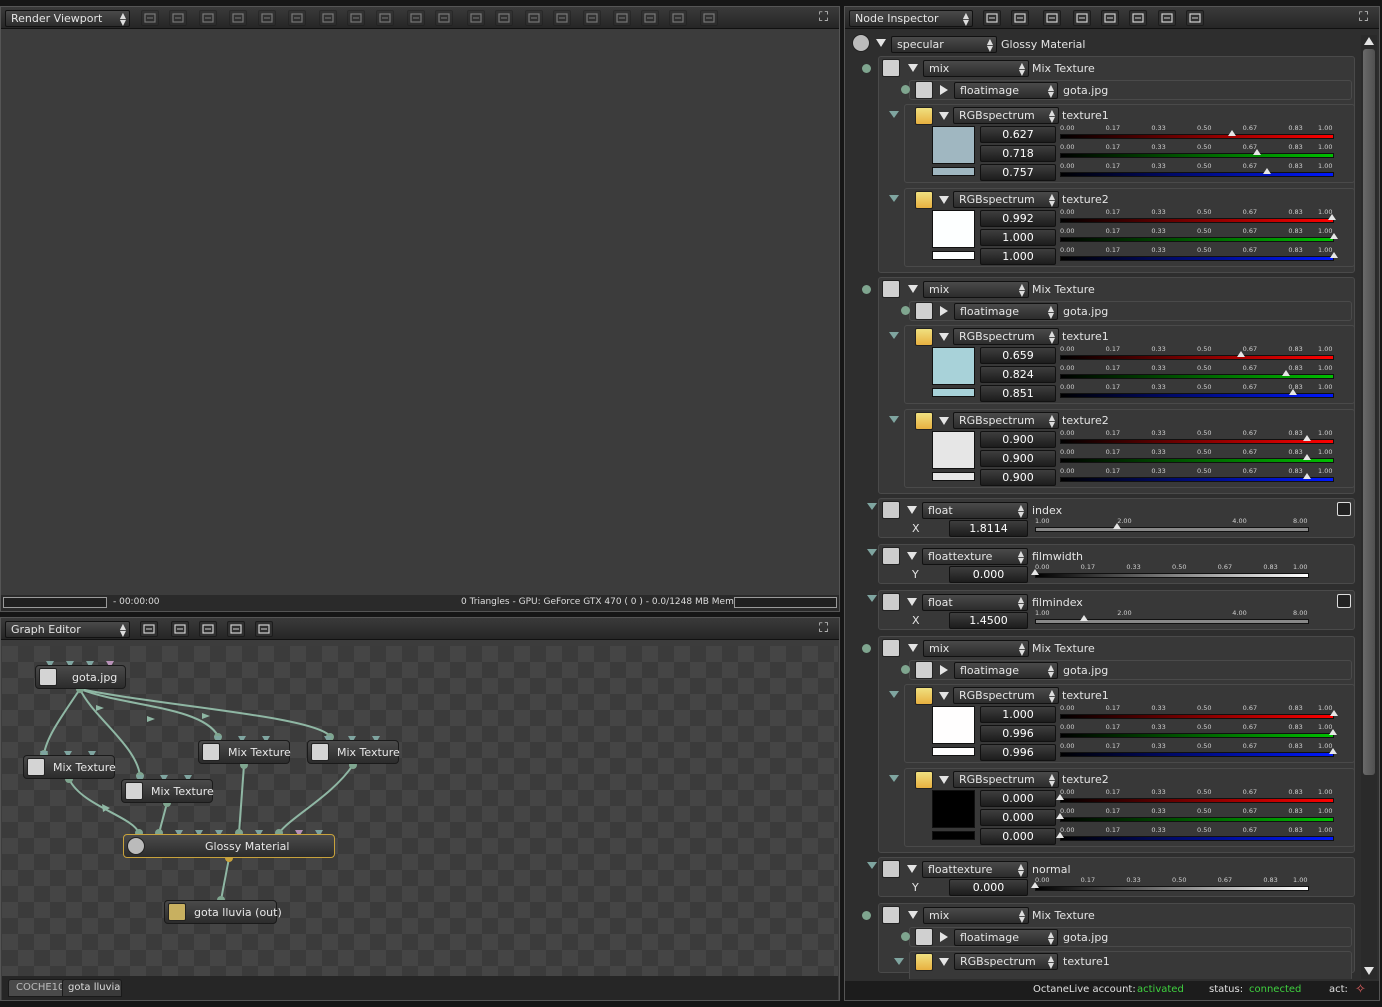  Describe the element at coordinates (67, 18) in the screenshot. I see `render-viewport-dropdown: Render Viewport ▲ ▼` at that location.